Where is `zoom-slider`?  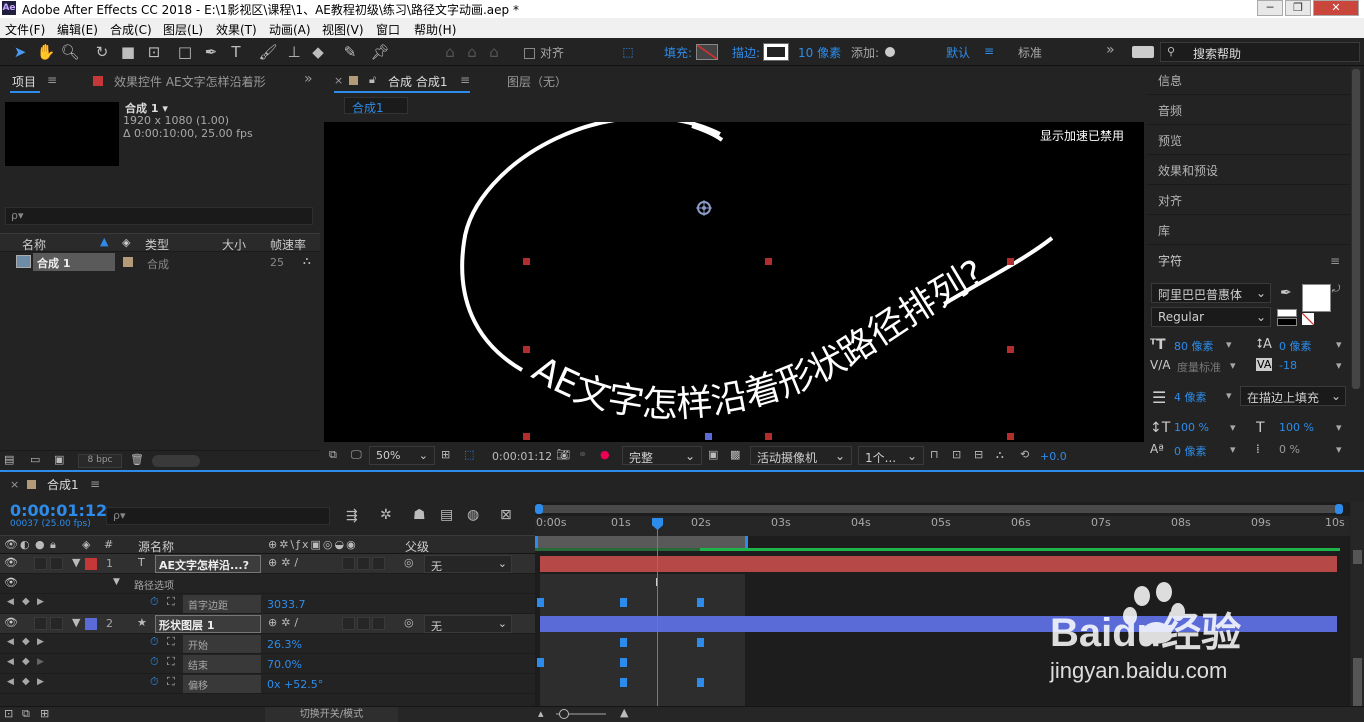 zoom-slider is located at coordinates (581, 714).